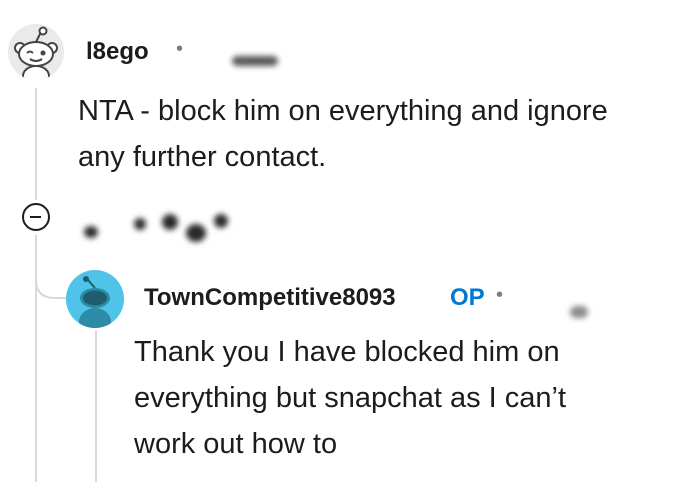 The width and height of the screenshot is (700, 482). What do you see at coordinates (347, 352) in the screenshot?
I see `comment-body-line: Thank you I have blocked him on` at bounding box center [347, 352].